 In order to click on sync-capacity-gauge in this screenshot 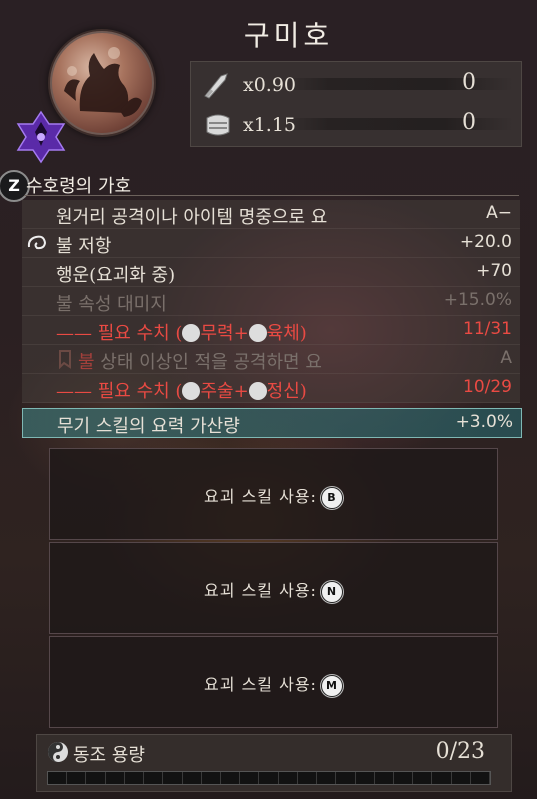, I will do `click(269, 778)`.